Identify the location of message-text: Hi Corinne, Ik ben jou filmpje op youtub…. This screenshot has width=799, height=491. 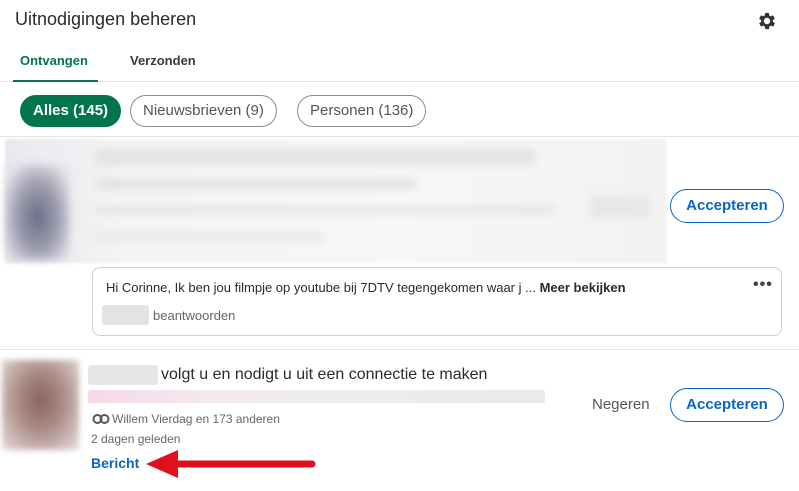
(321, 287).